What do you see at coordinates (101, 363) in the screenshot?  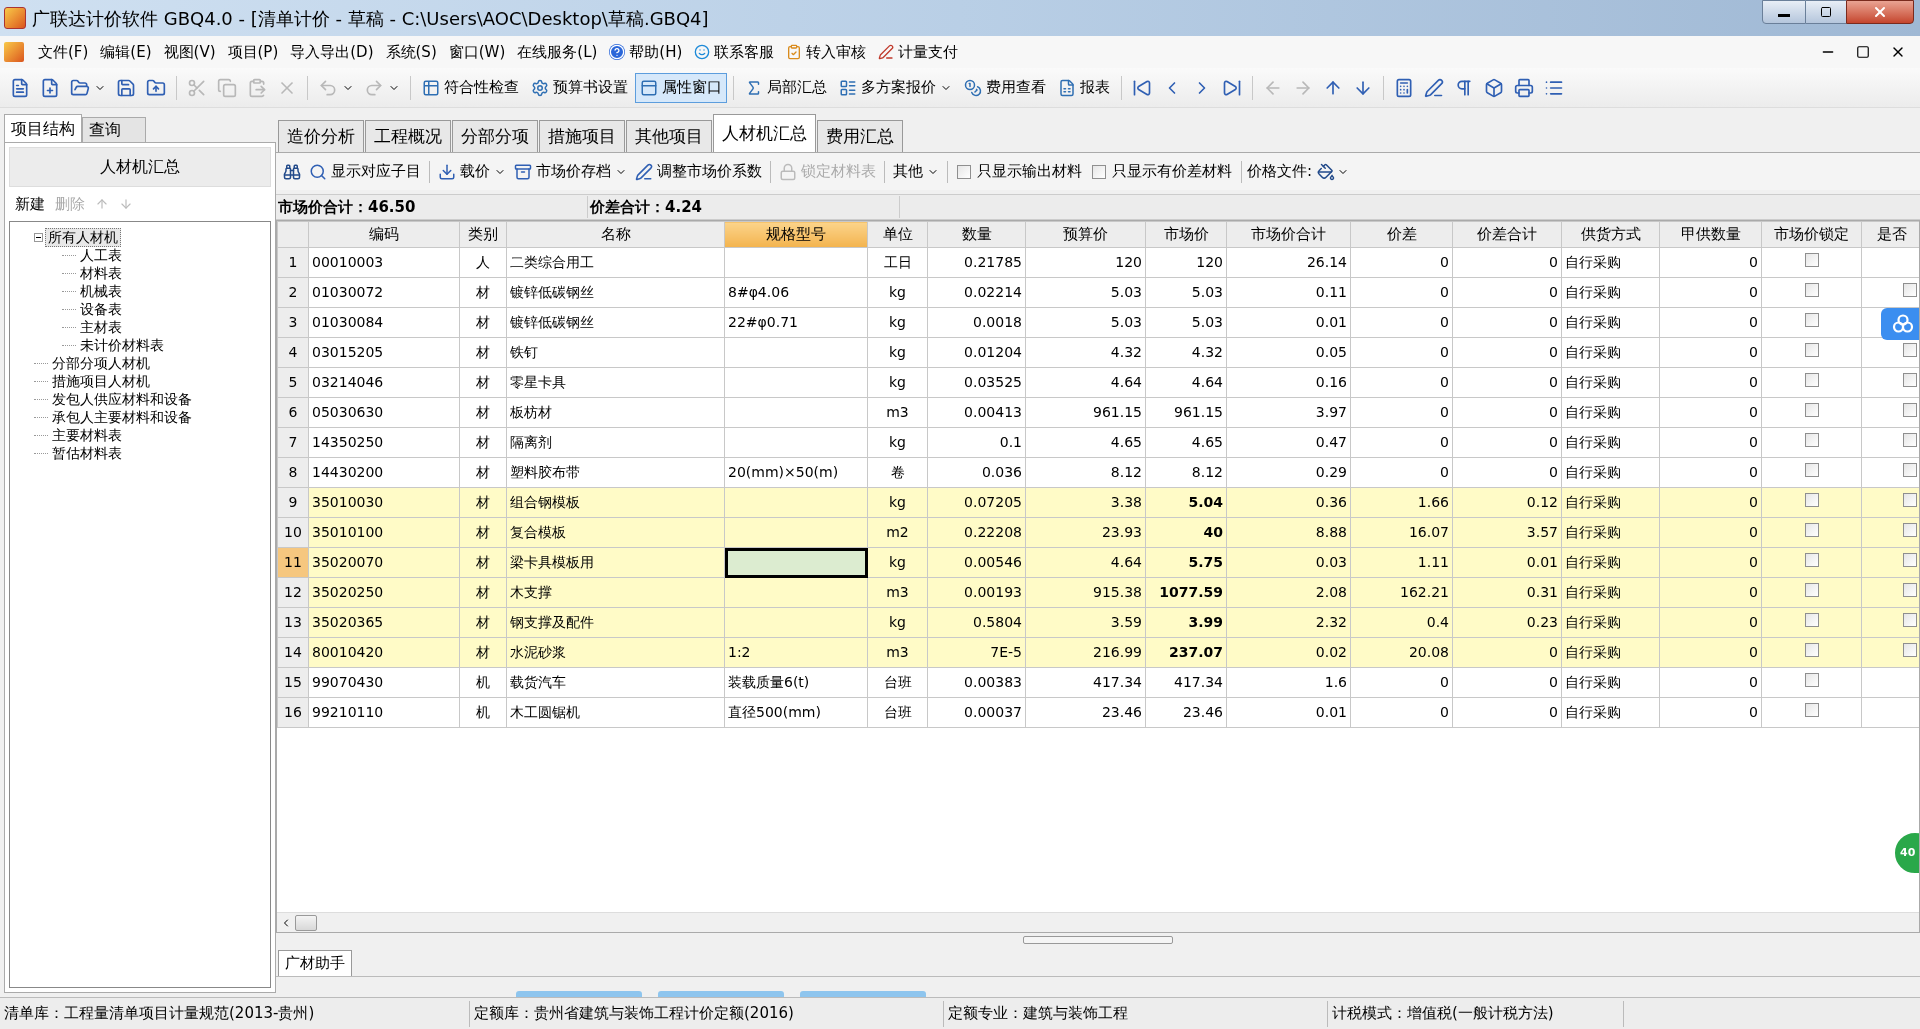 I see `tree-item: 分部分项人材机` at bounding box center [101, 363].